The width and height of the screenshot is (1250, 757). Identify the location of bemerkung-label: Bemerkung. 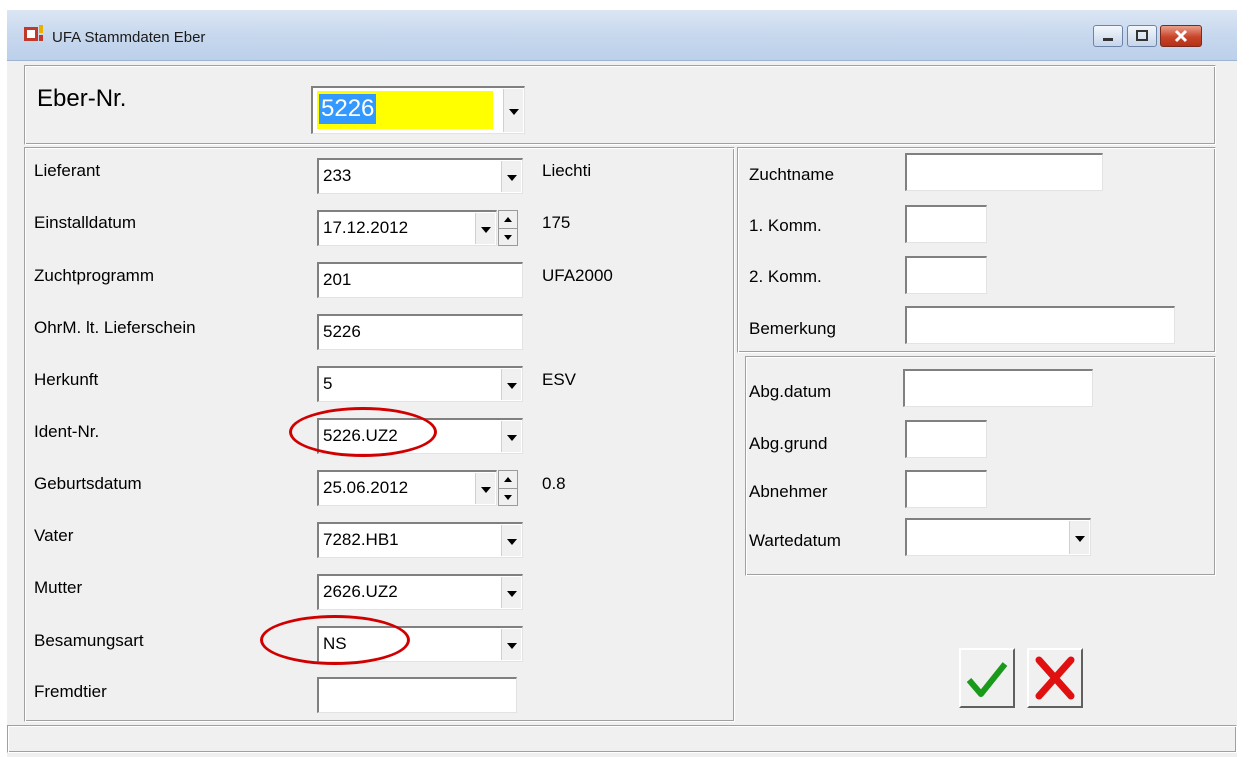
(792, 328).